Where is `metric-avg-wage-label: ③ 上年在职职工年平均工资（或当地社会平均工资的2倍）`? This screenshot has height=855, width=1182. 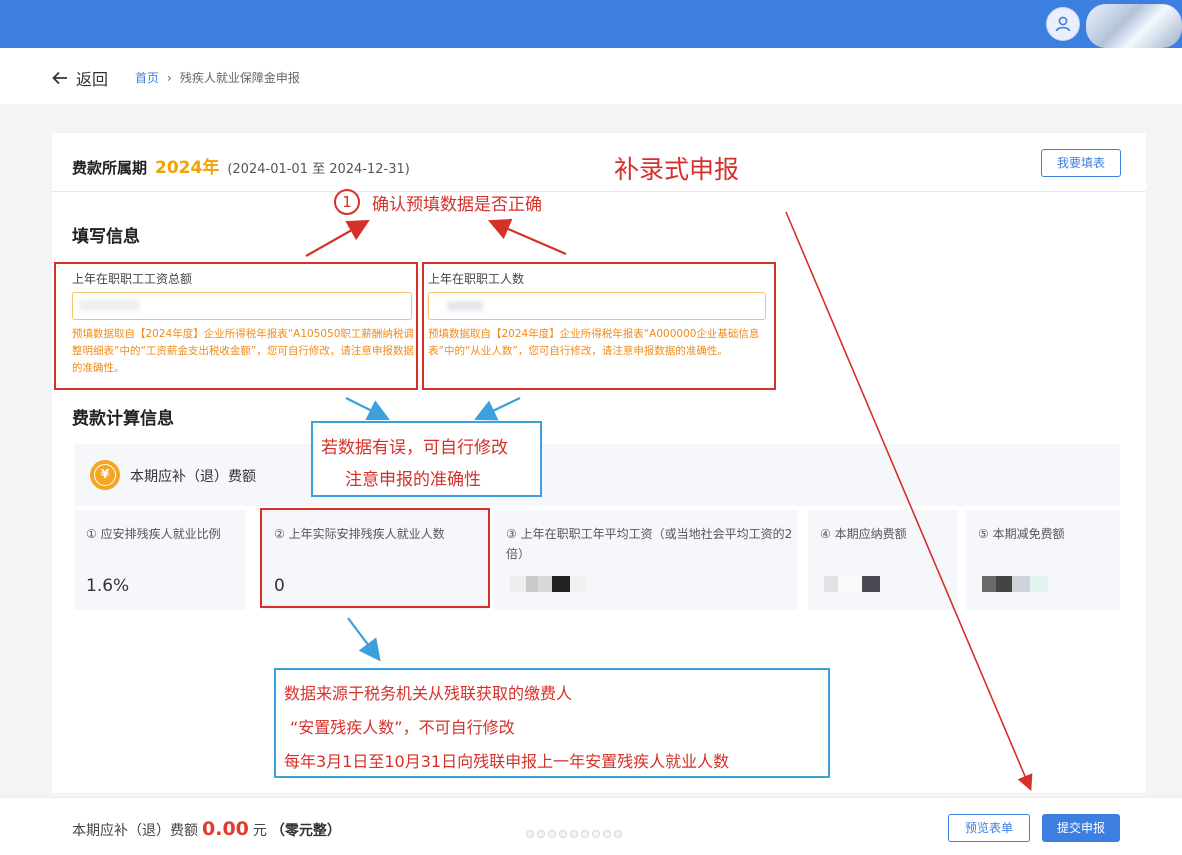
metric-avg-wage-label: ③ 上年在职职工年平均工资（或当地社会平均工资的2倍） is located at coordinates (649, 544).